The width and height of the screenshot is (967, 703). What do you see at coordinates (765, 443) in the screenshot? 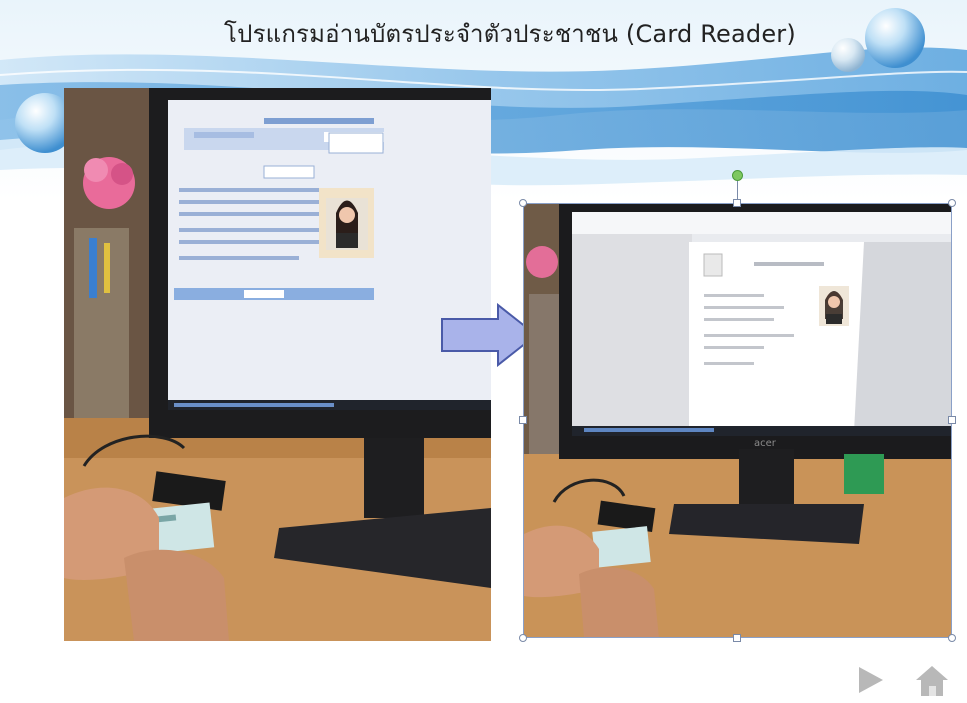
I see `svg-text: acer` at bounding box center [765, 443].